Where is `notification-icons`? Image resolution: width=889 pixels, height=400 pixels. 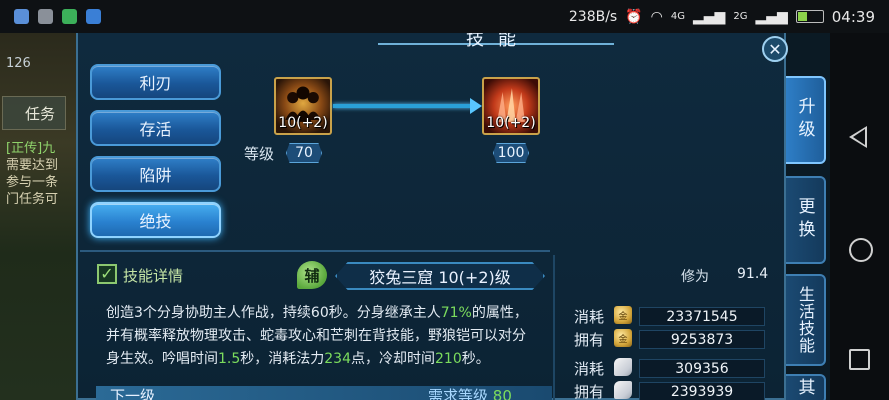 notification-icons is located at coordinates (57, 16).